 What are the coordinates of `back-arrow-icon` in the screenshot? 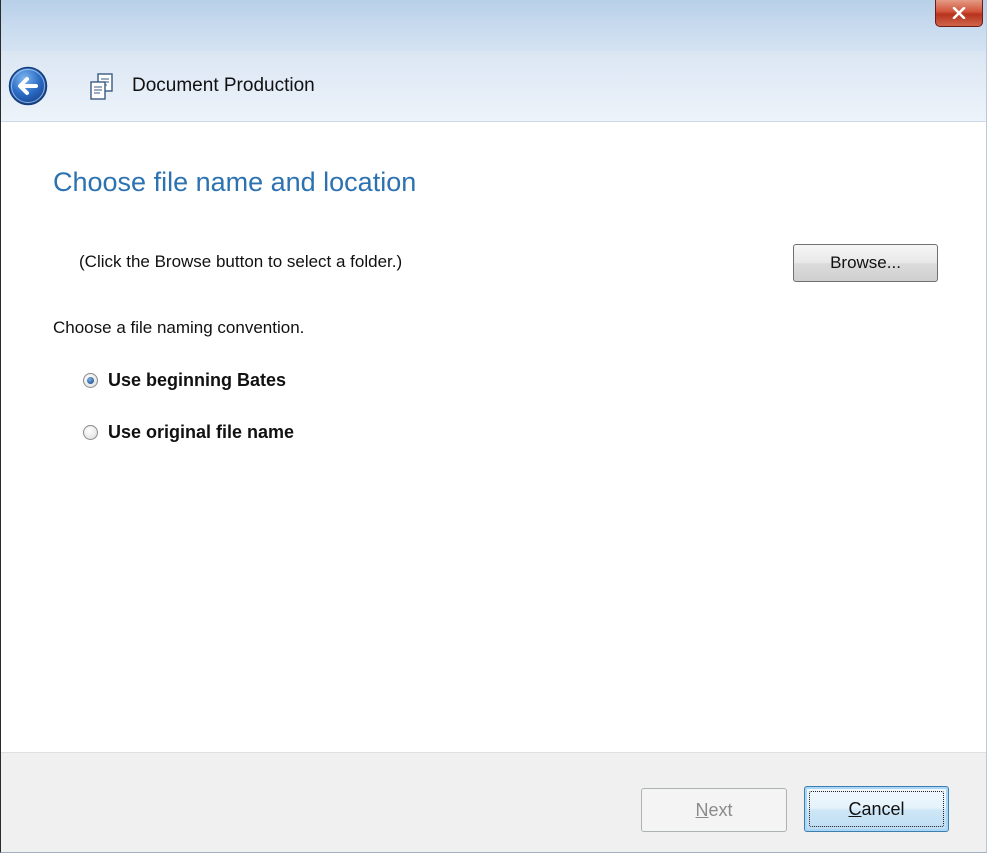 It's located at (28, 86).